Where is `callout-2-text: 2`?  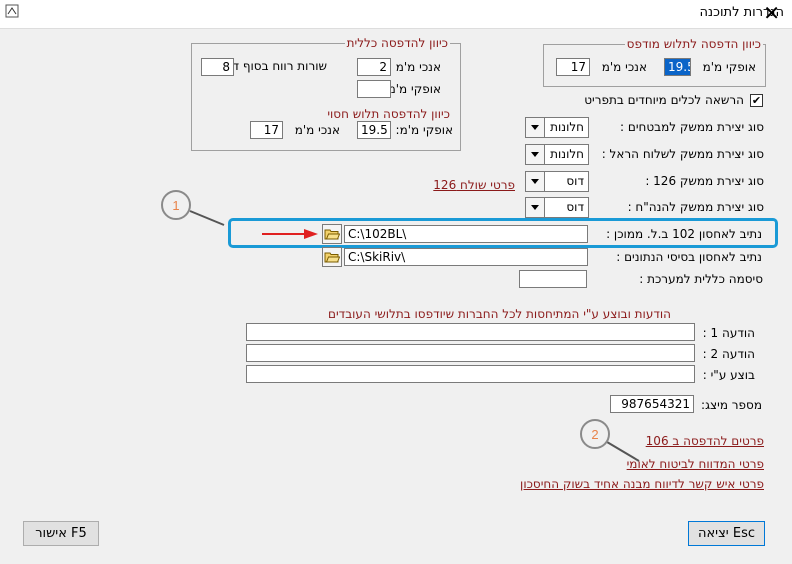 callout-2-text: 2 is located at coordinates (594, 434).